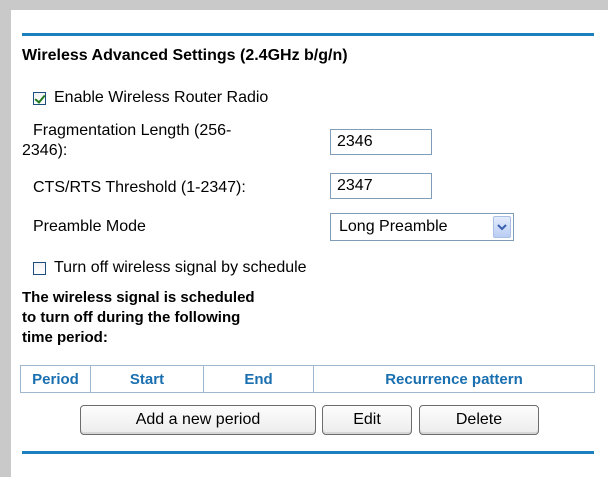 The width and height of the screenshot is (608, 477). I want to click on table-header-row: Period Start End Recurrence pattern, so click(307, 379).